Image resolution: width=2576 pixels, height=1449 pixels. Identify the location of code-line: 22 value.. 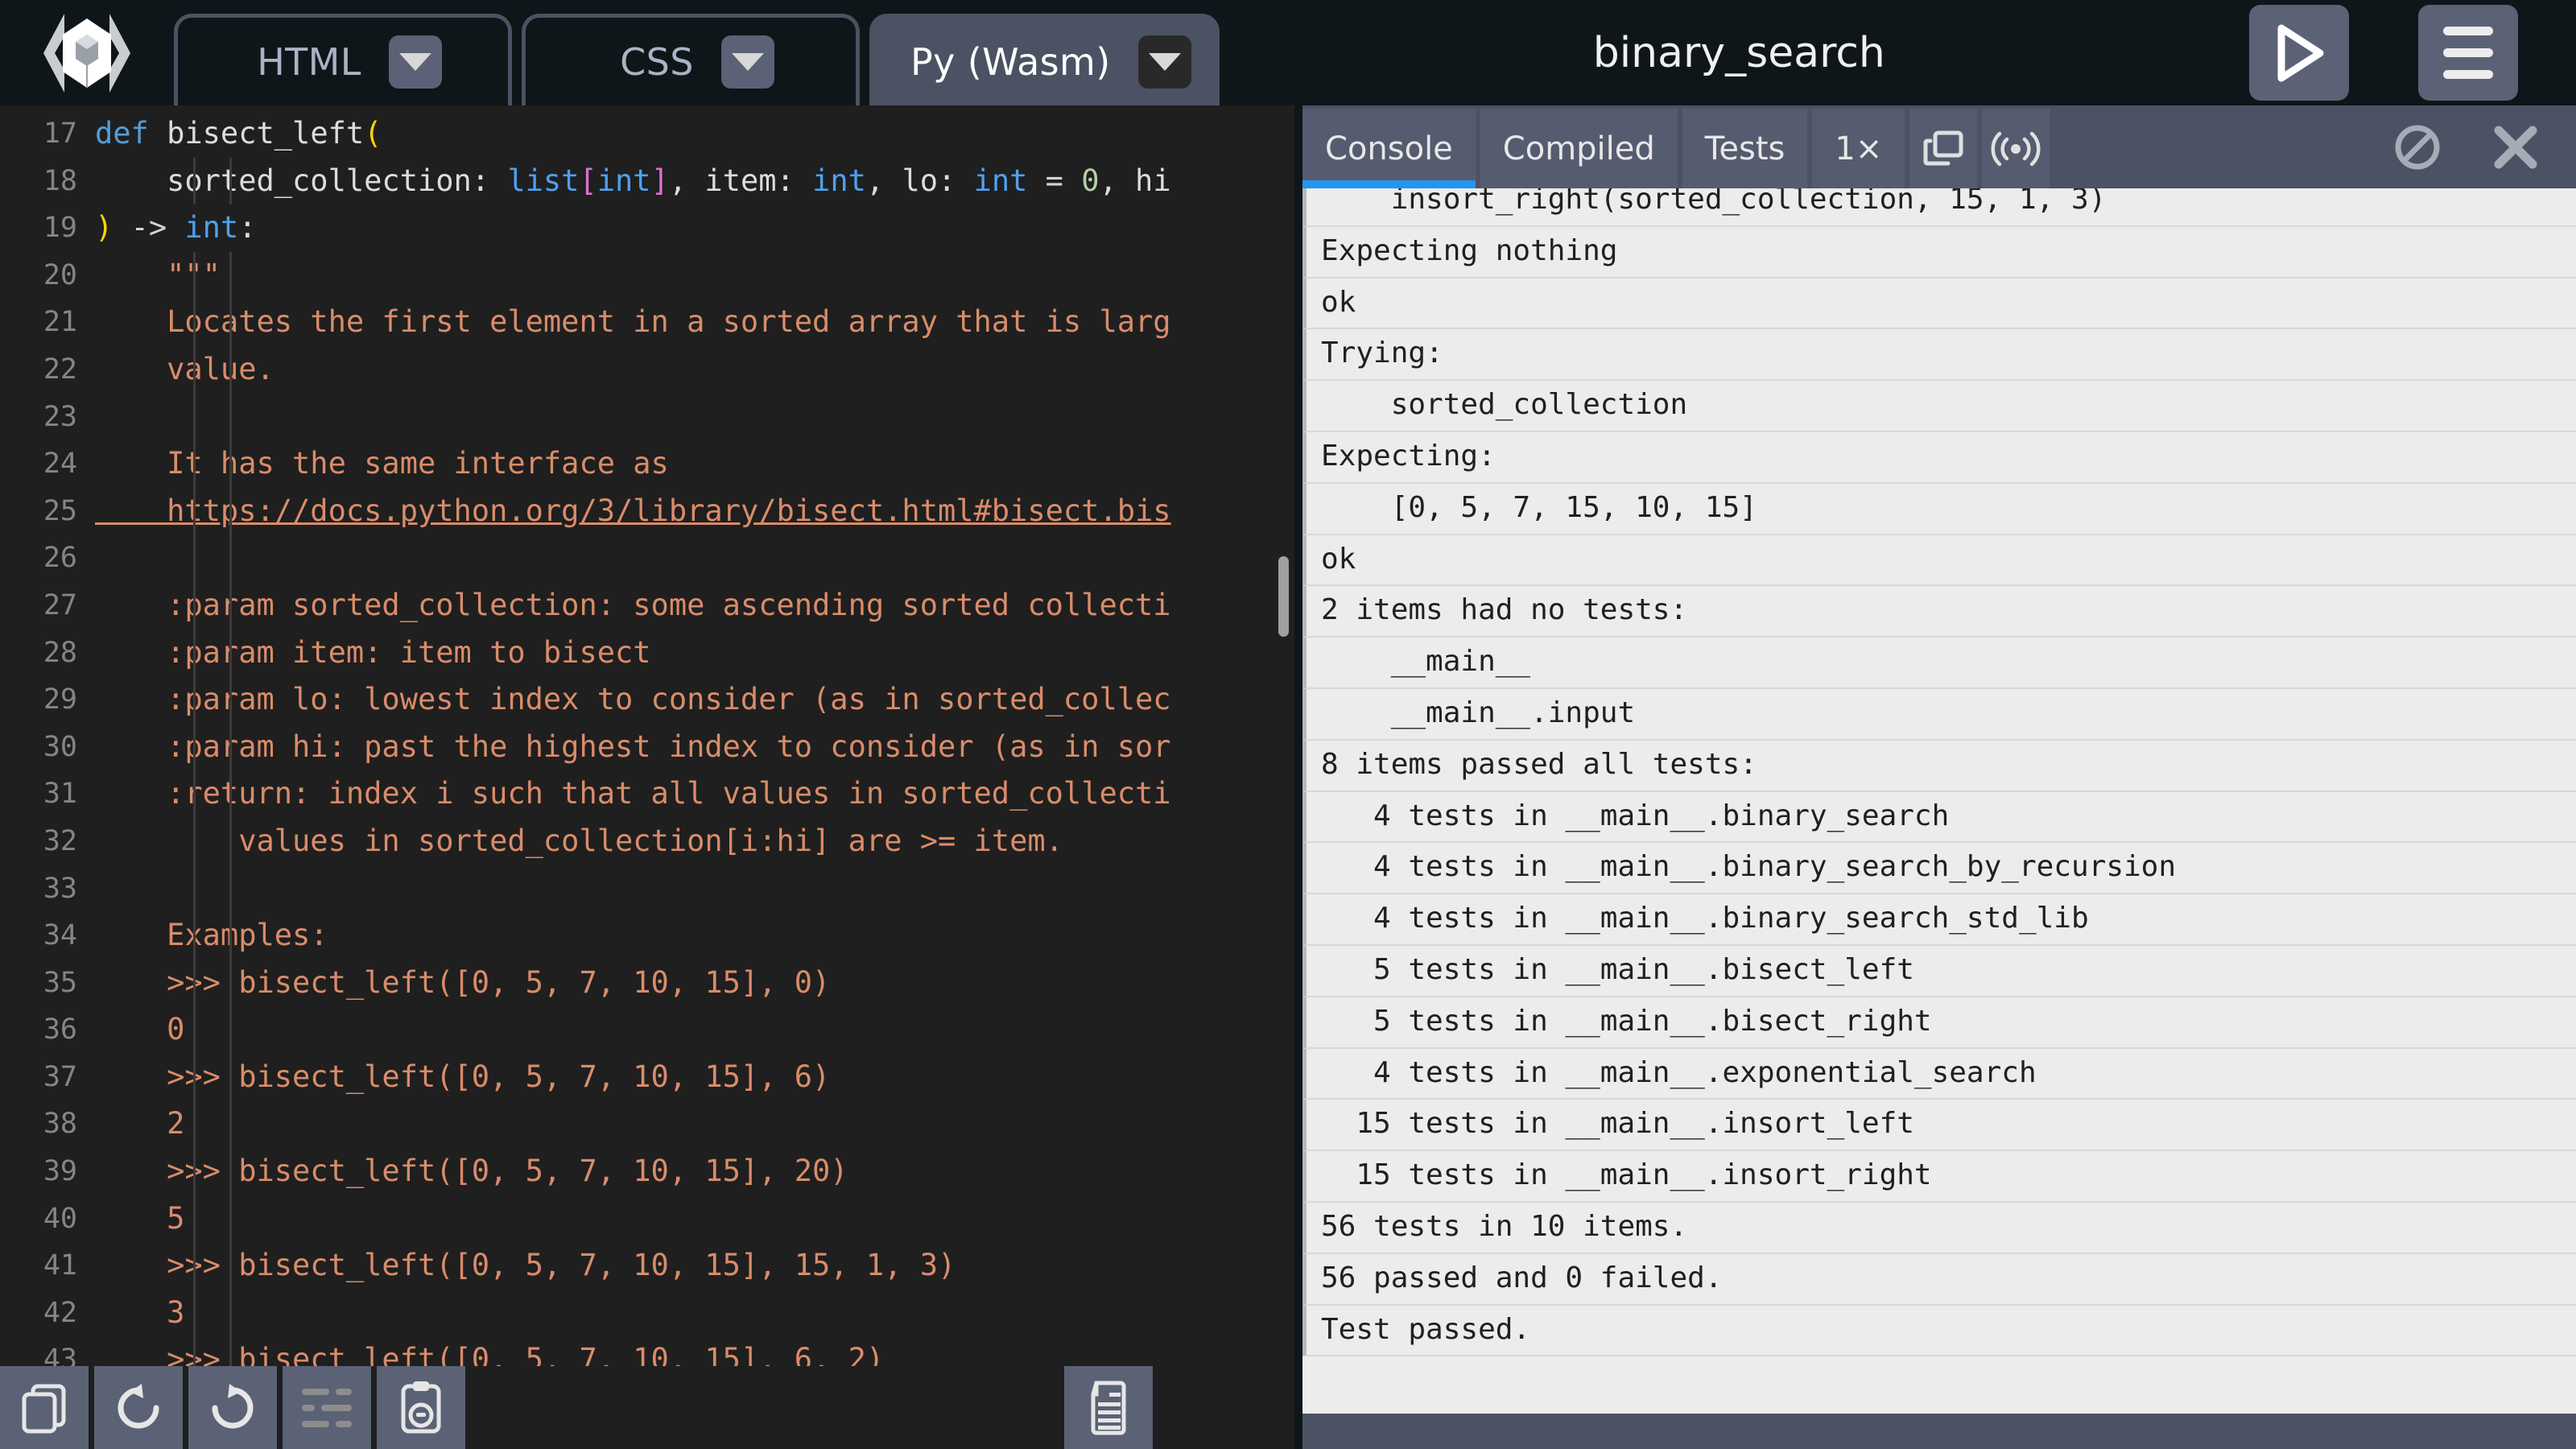
(647, 369).